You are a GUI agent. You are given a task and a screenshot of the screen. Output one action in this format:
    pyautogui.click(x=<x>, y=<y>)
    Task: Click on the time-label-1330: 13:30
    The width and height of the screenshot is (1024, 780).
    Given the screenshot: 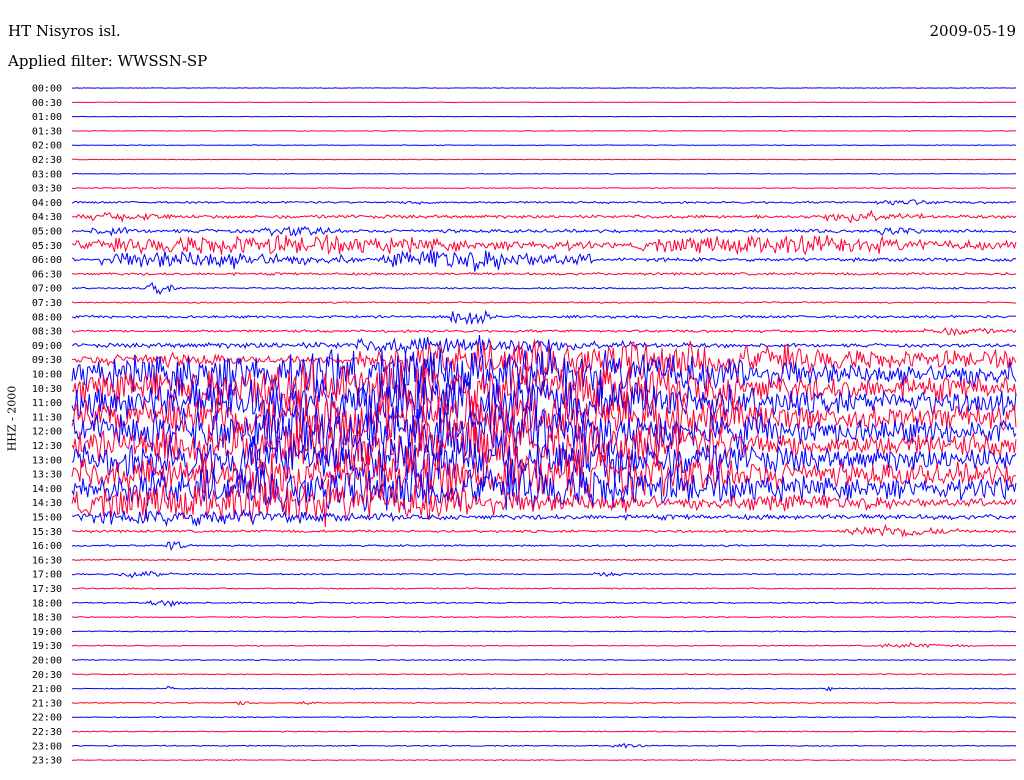 What is the action you would take?
    pyautogui.click(x=47, y=475)
    